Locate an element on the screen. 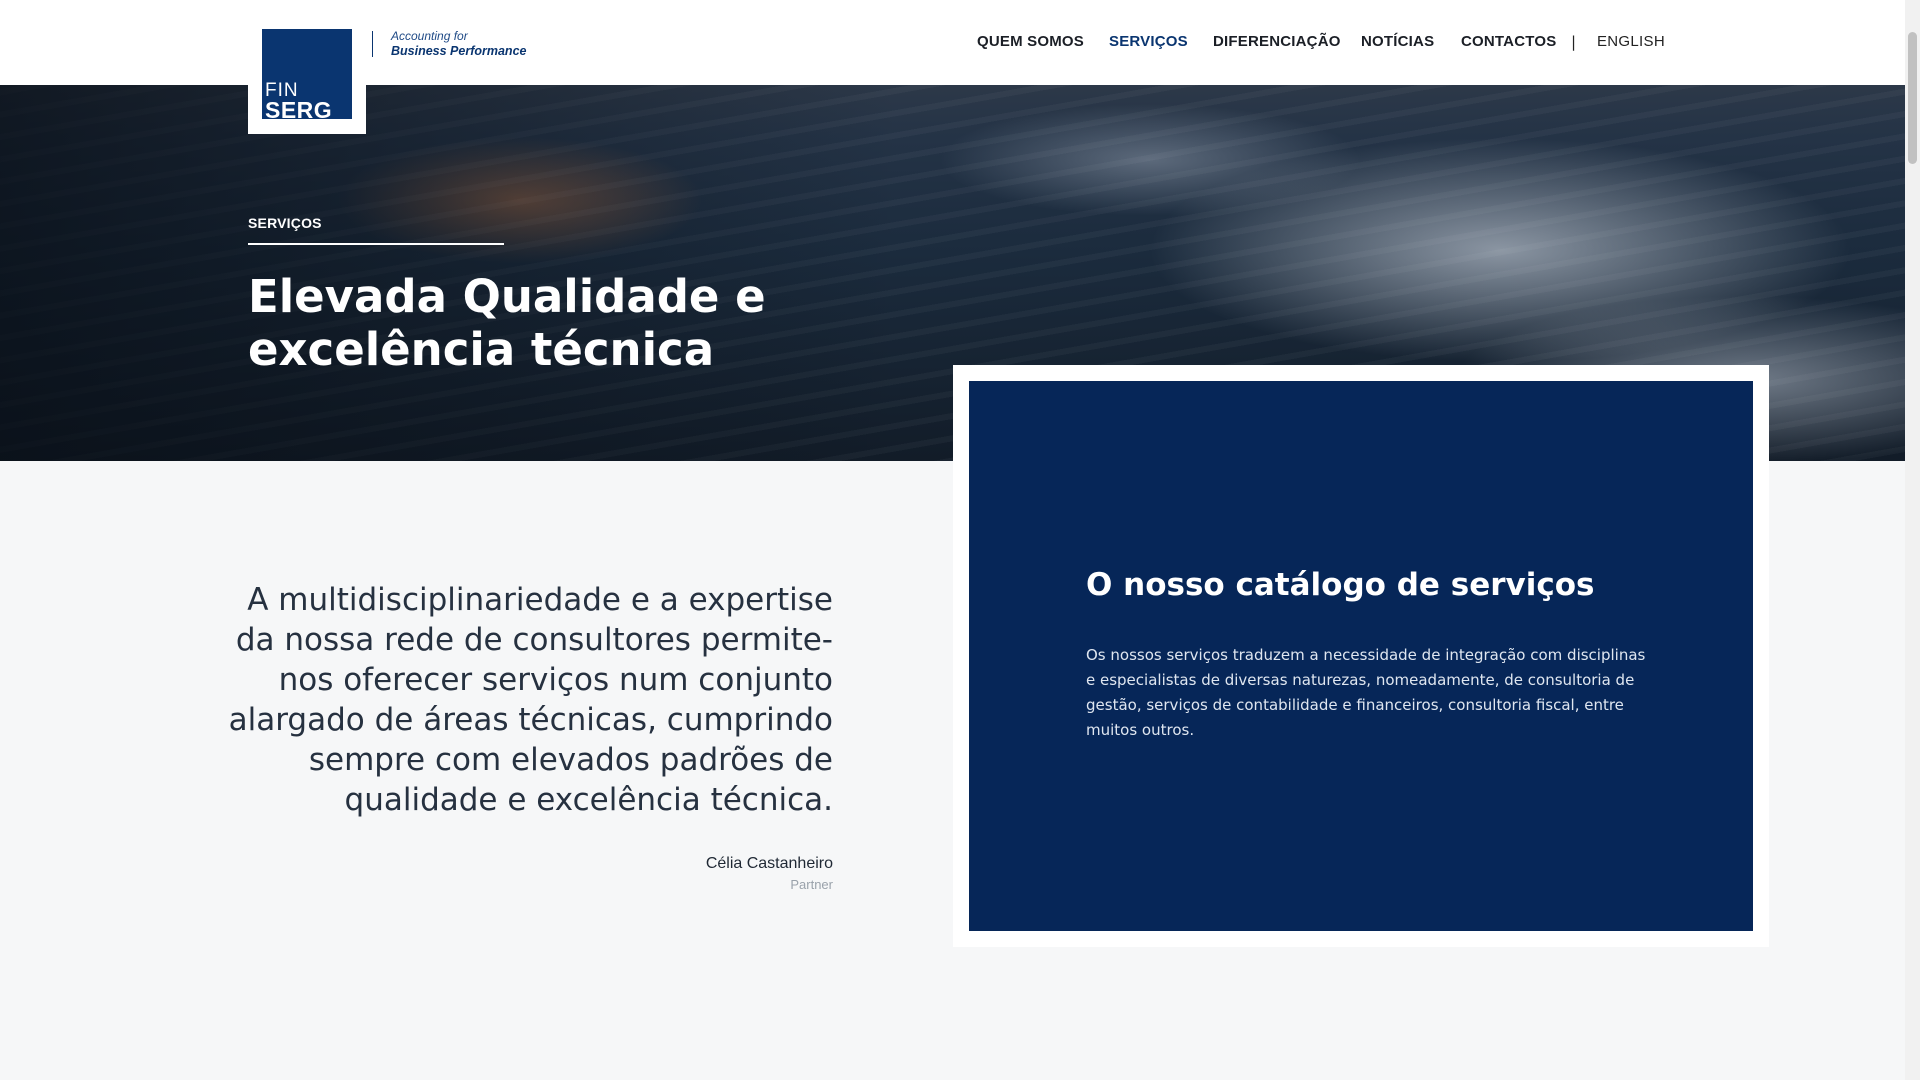  logo-mark: FIN SERG is located at coordinates (307, 76).